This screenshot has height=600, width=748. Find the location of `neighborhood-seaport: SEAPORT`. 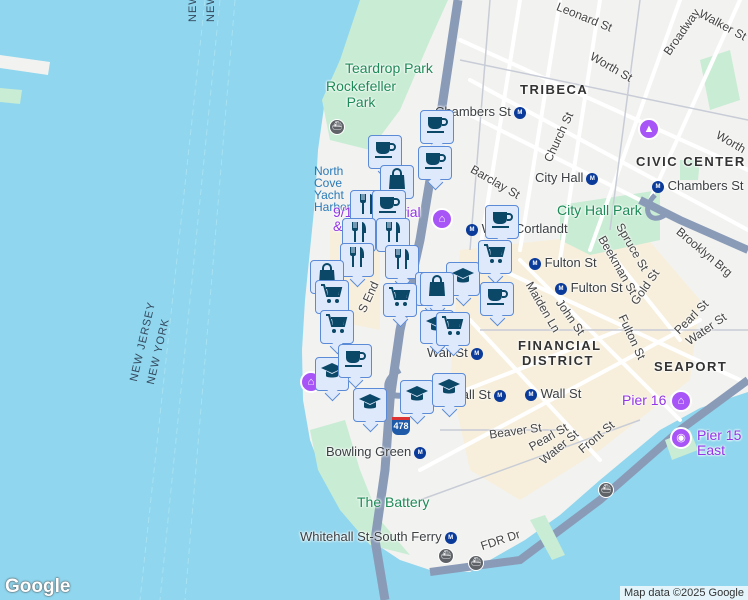

neighborhood-seaport: SEAPORT is located at coordinates (691, 366).